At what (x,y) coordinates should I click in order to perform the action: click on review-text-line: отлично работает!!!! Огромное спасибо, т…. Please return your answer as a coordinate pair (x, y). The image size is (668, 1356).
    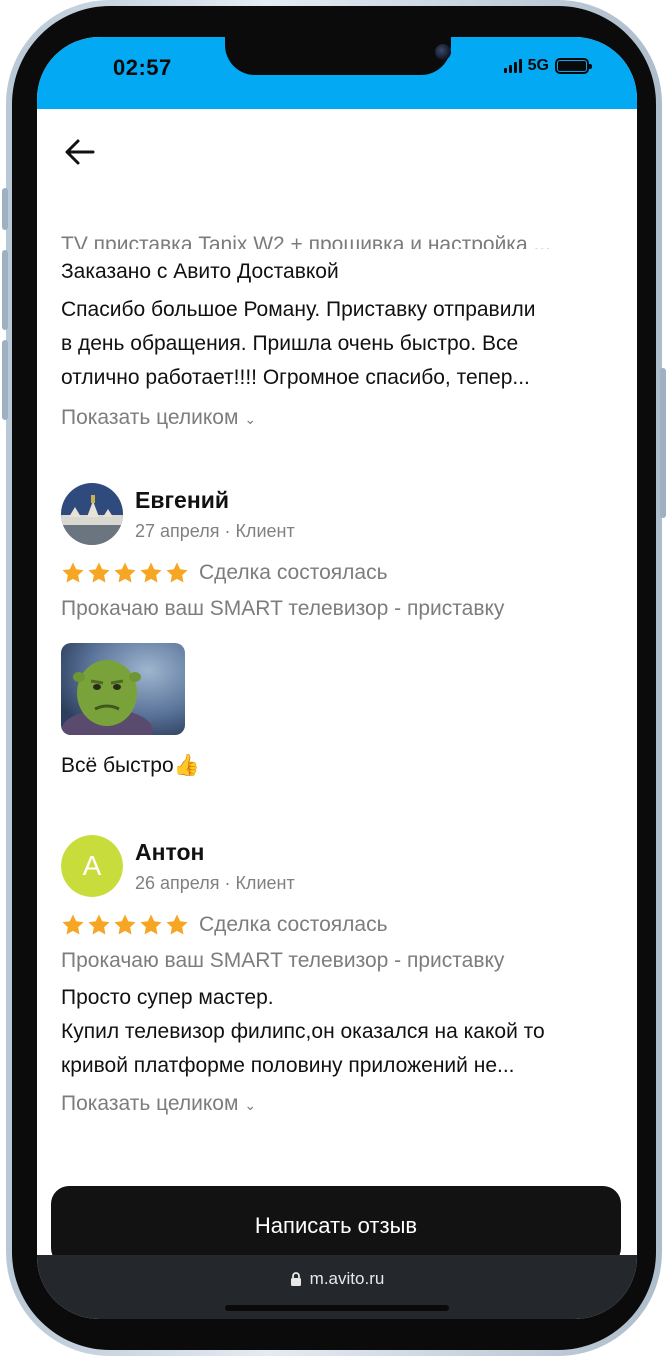
    Looking at the image, I should click on (295, 377).